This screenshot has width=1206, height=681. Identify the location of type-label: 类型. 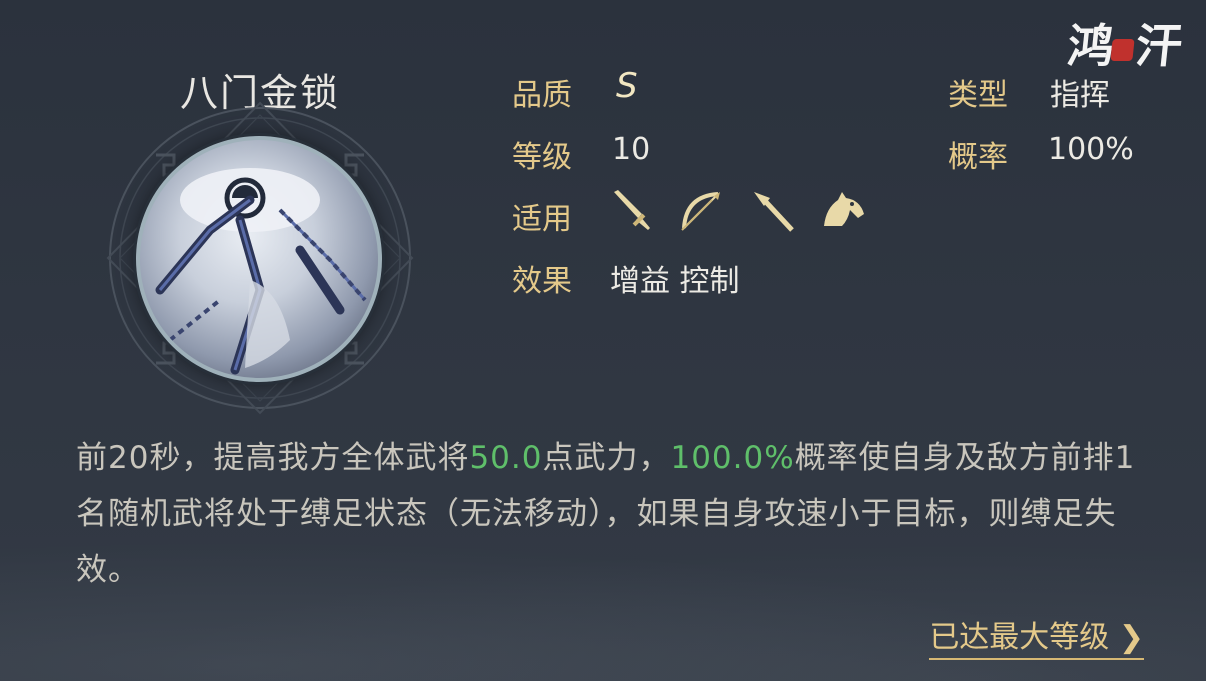
(978, 95).